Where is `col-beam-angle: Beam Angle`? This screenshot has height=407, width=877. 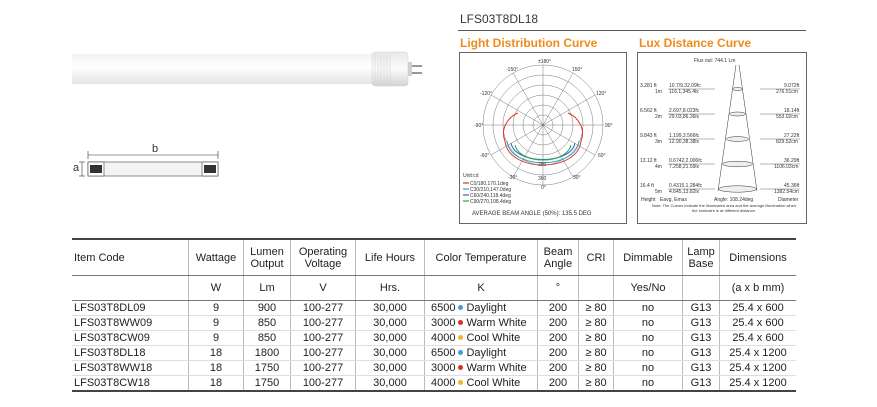
col-beam-angle: Beam Angle is located at coordinates (558, 257).